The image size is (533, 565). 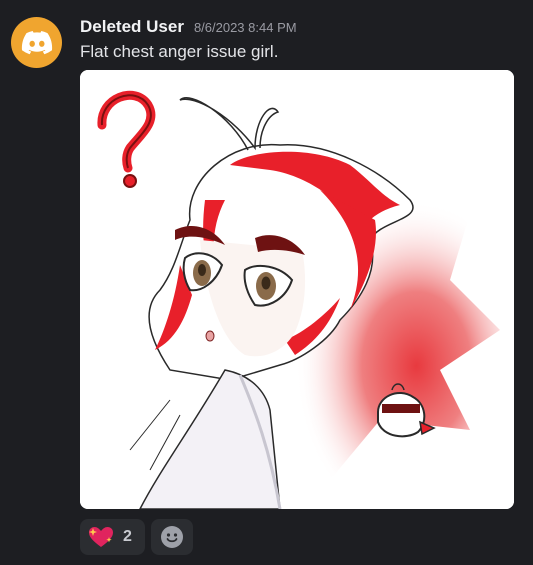 What do you see at coordinates (132, 27) in the screenshot?
I see `username: Deleted User` at bounding box center [132, 27].